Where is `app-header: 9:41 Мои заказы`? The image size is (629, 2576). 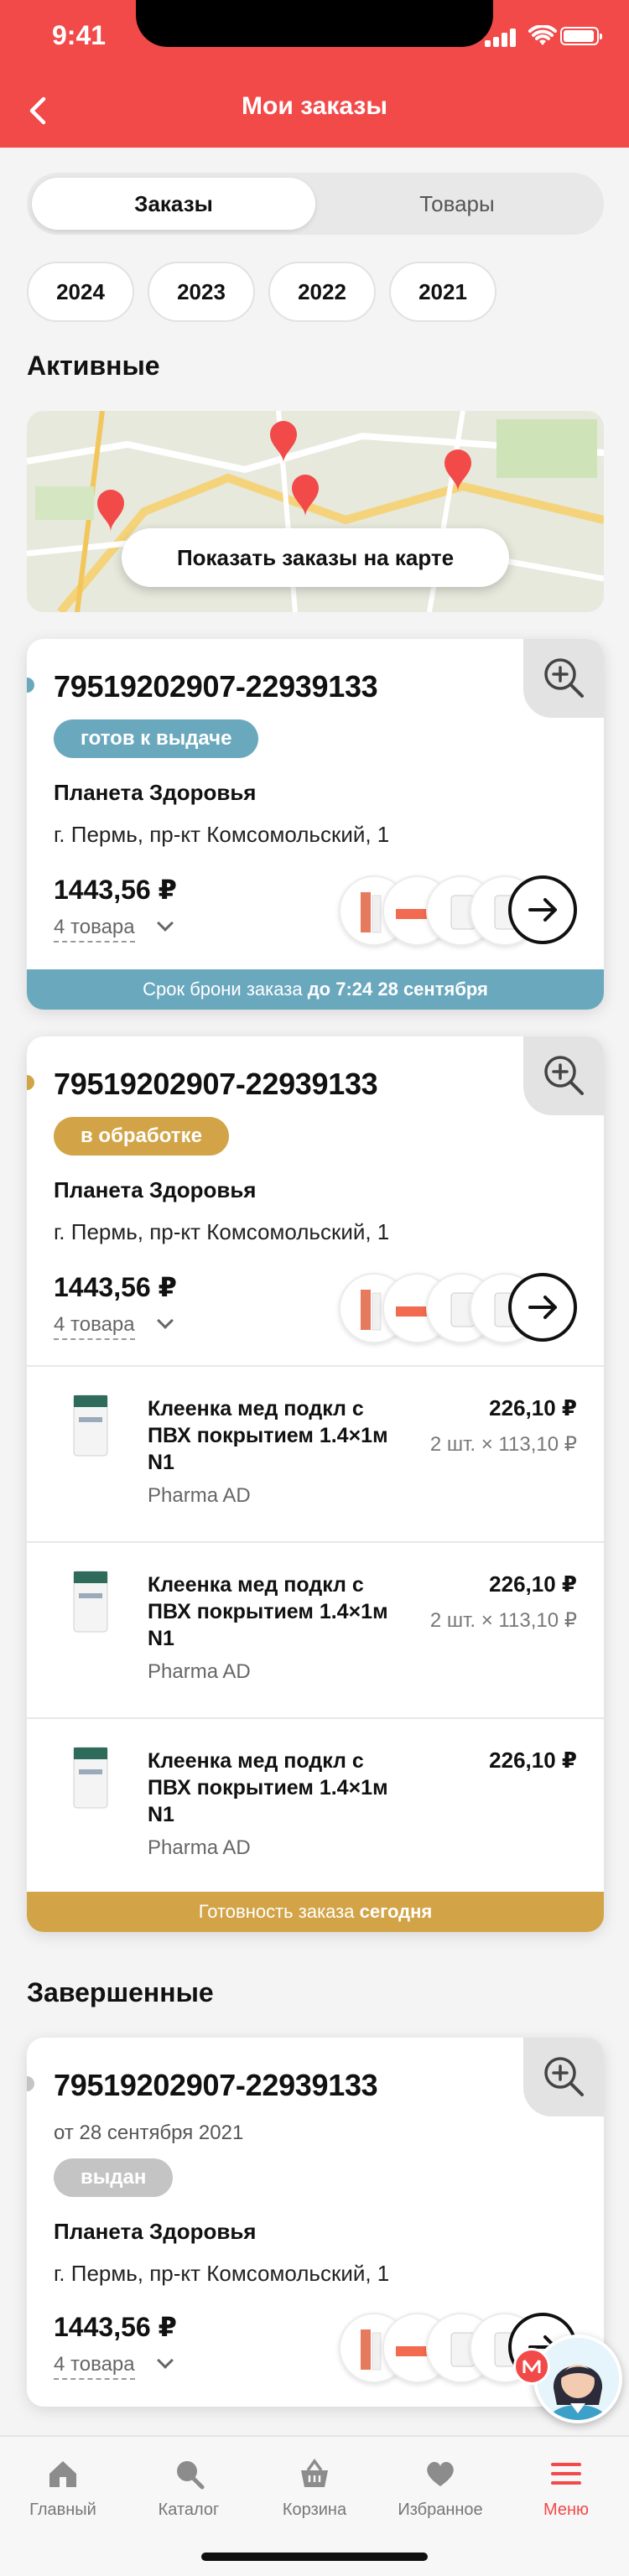
app-header: 9:41 Мои заказы is located at coordinates (314, 74).